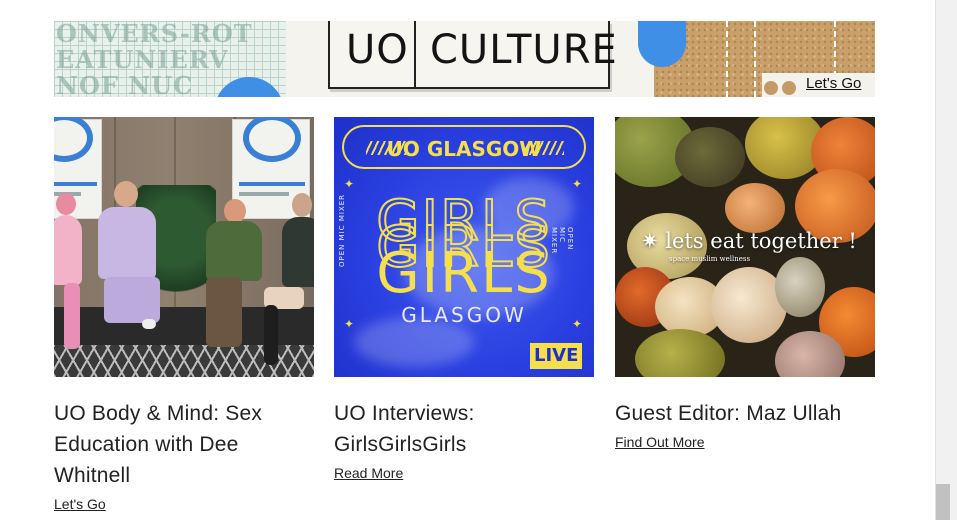  What do you see at coordinates (745, 413) in the screenshot?
I see `article-title: Guest Editor: Maz Ullah` at bounding box center [745, 413].